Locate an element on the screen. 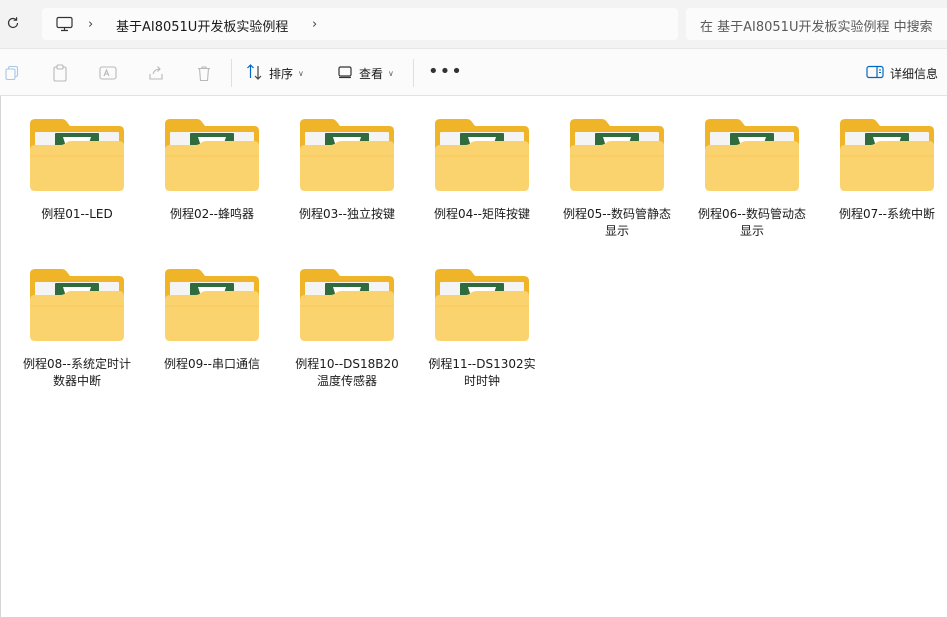  view-button: 查看 ∨ is located at coordinates (366, 73).